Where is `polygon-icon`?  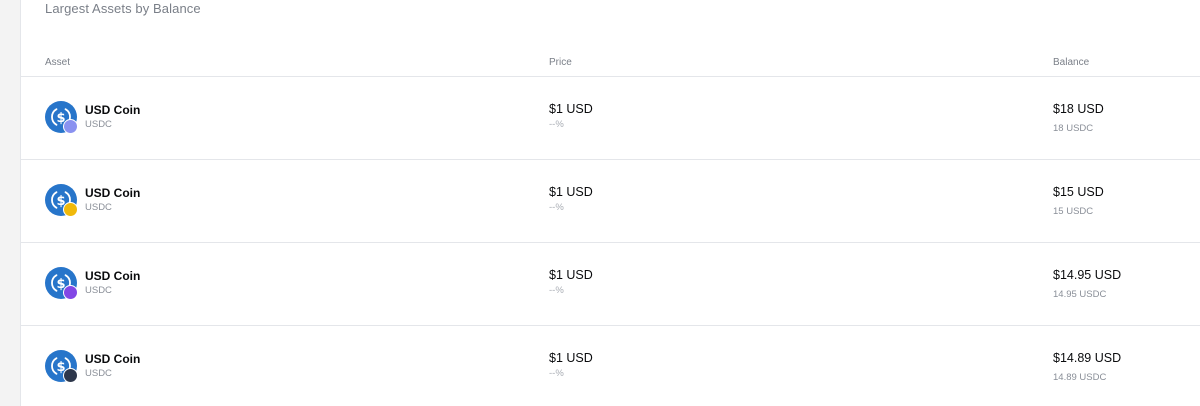 polygon-icon is located at coordinates (70, 292).